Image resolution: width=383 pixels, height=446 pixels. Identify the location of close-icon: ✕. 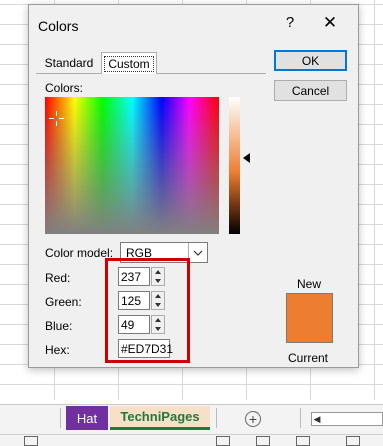
(330, 23).